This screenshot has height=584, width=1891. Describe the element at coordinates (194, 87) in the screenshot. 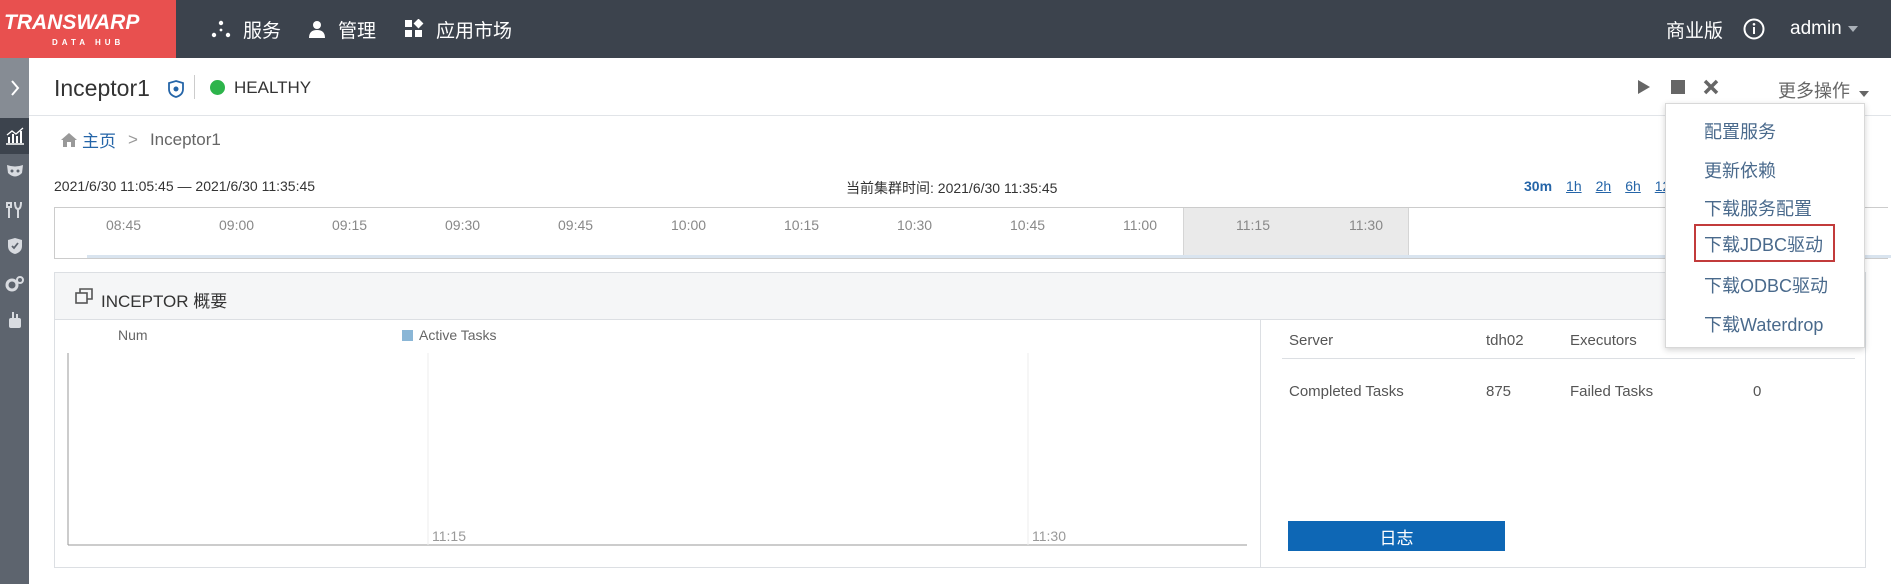

I see `header-divider` at that location.